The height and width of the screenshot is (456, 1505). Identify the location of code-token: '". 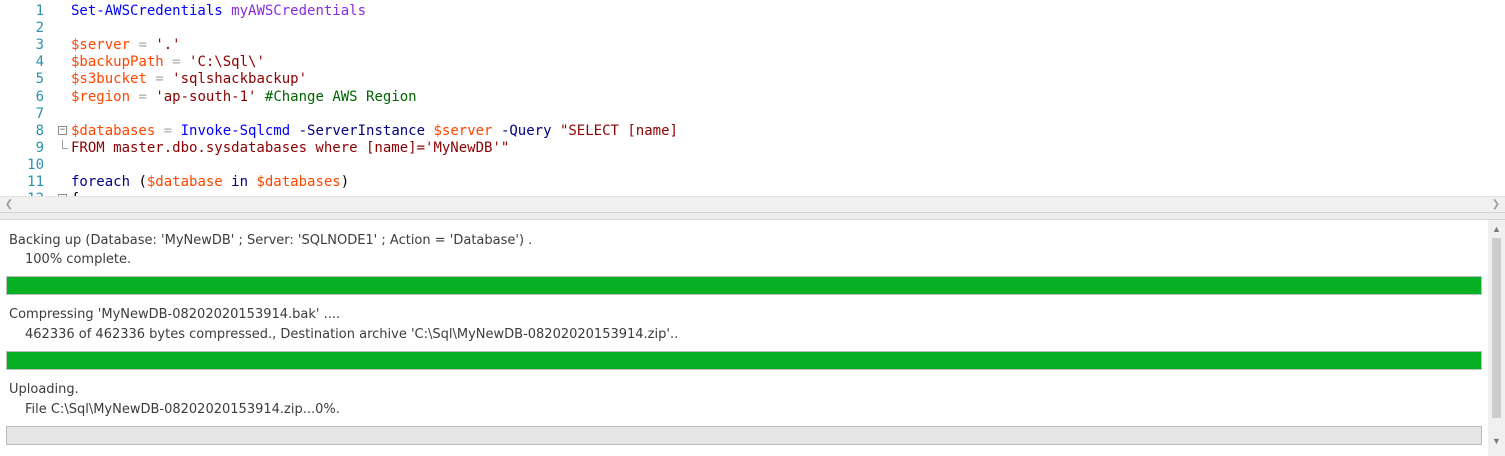
(501, 147).